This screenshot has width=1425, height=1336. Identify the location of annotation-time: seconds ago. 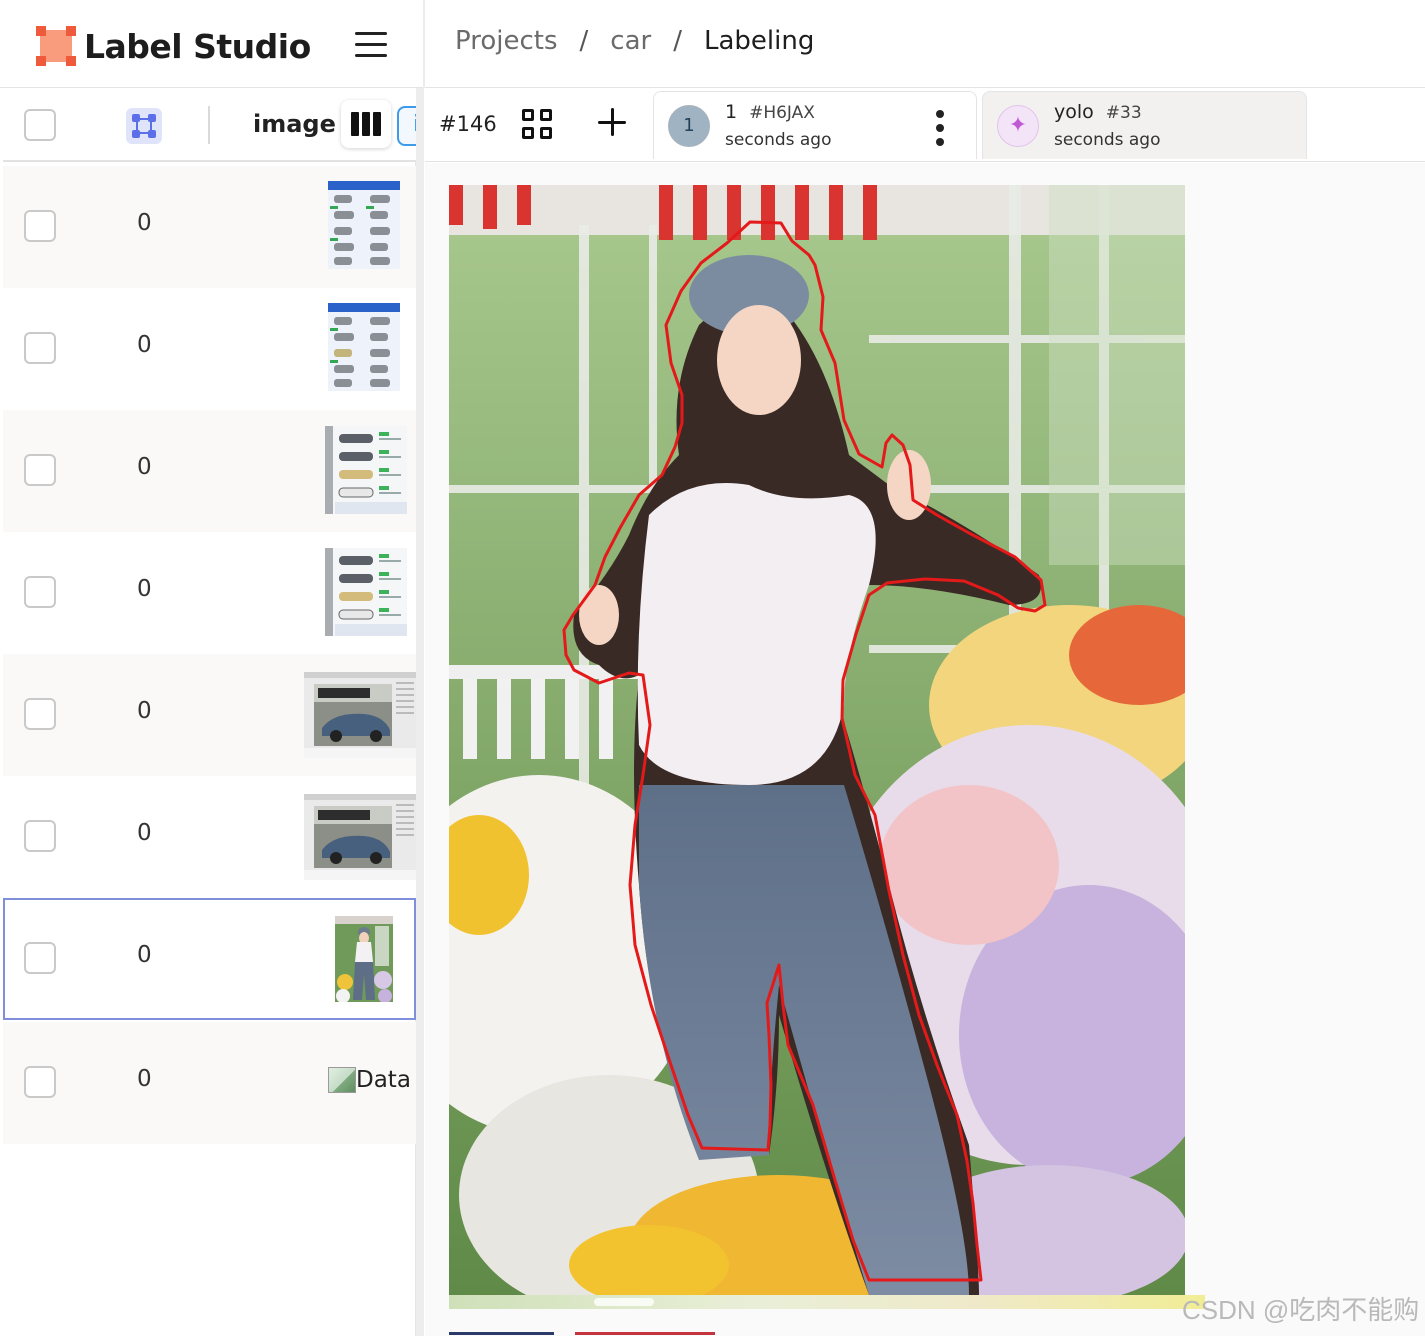
(778, 140).